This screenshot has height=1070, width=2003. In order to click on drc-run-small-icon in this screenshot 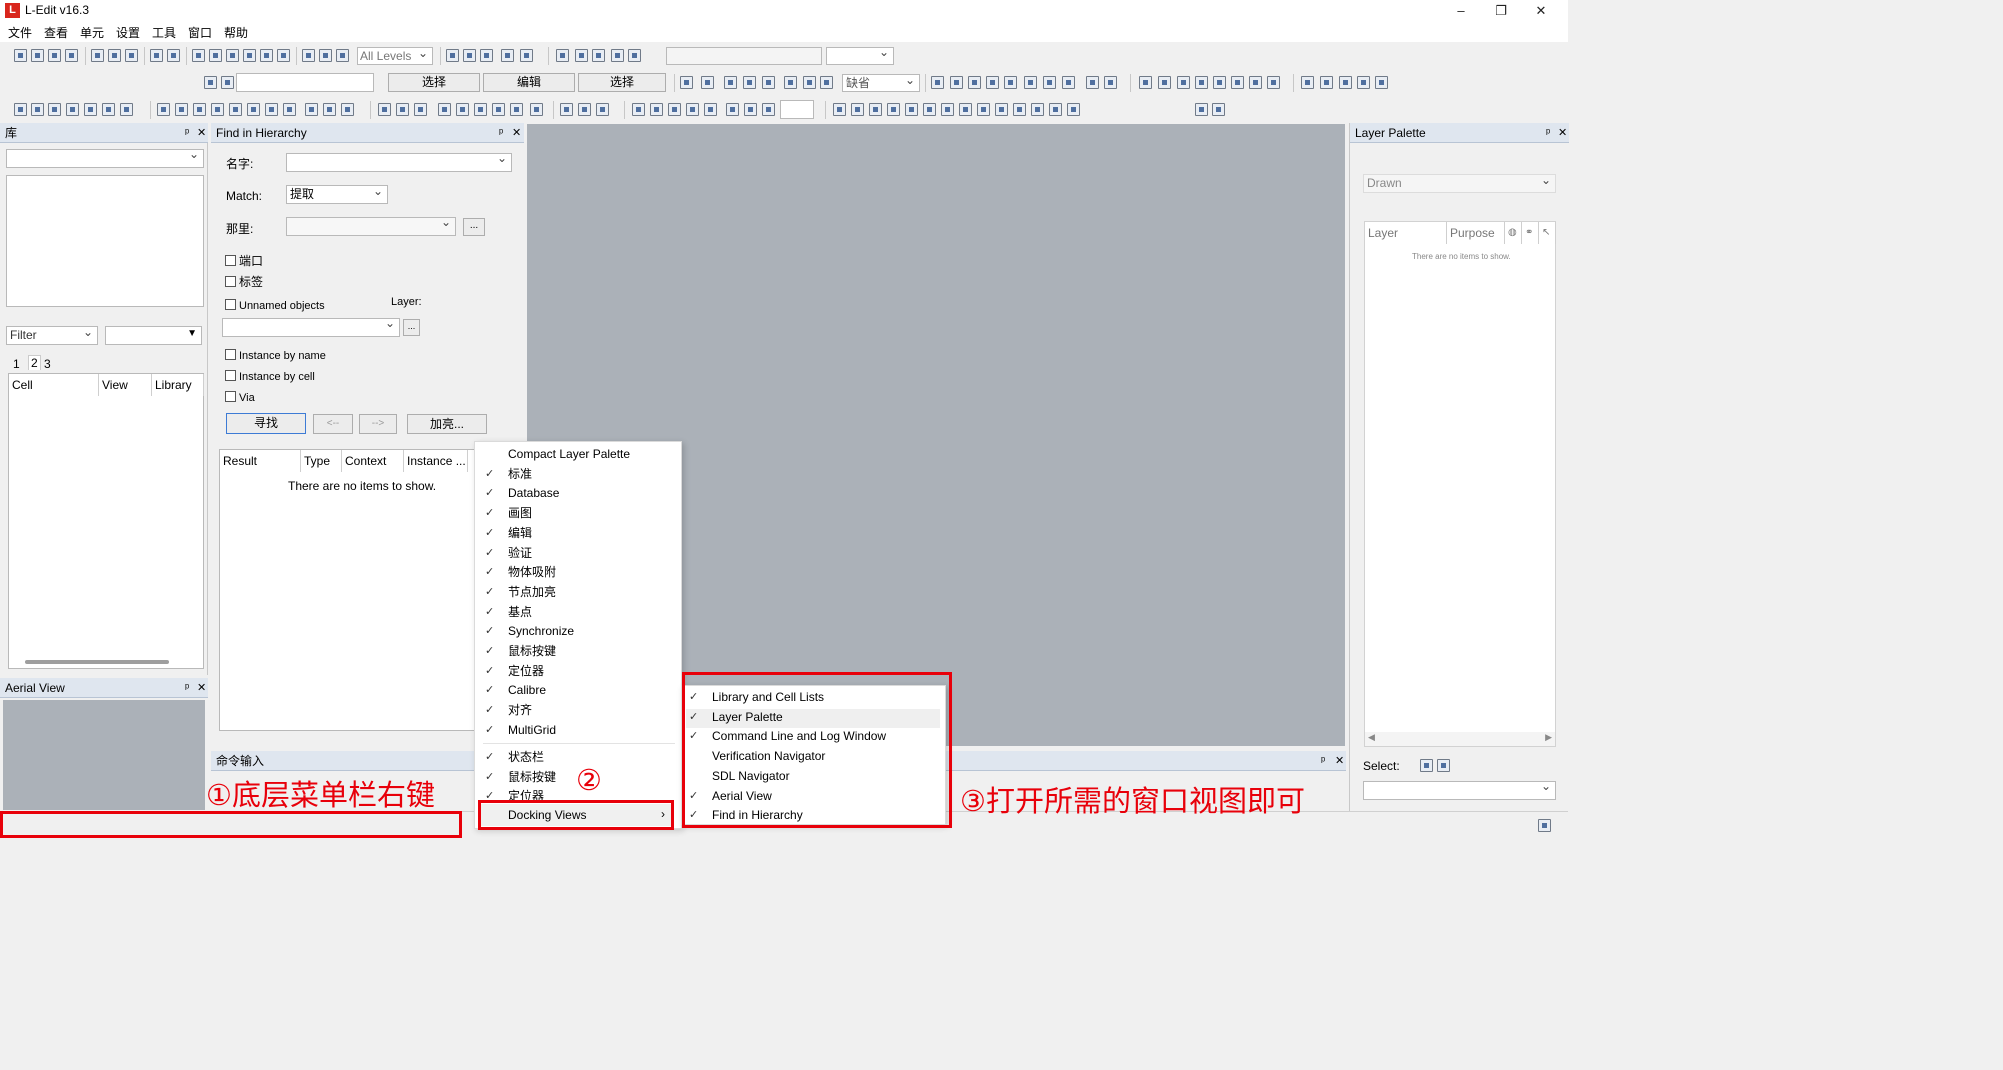, I will do `click(20, 109)`.